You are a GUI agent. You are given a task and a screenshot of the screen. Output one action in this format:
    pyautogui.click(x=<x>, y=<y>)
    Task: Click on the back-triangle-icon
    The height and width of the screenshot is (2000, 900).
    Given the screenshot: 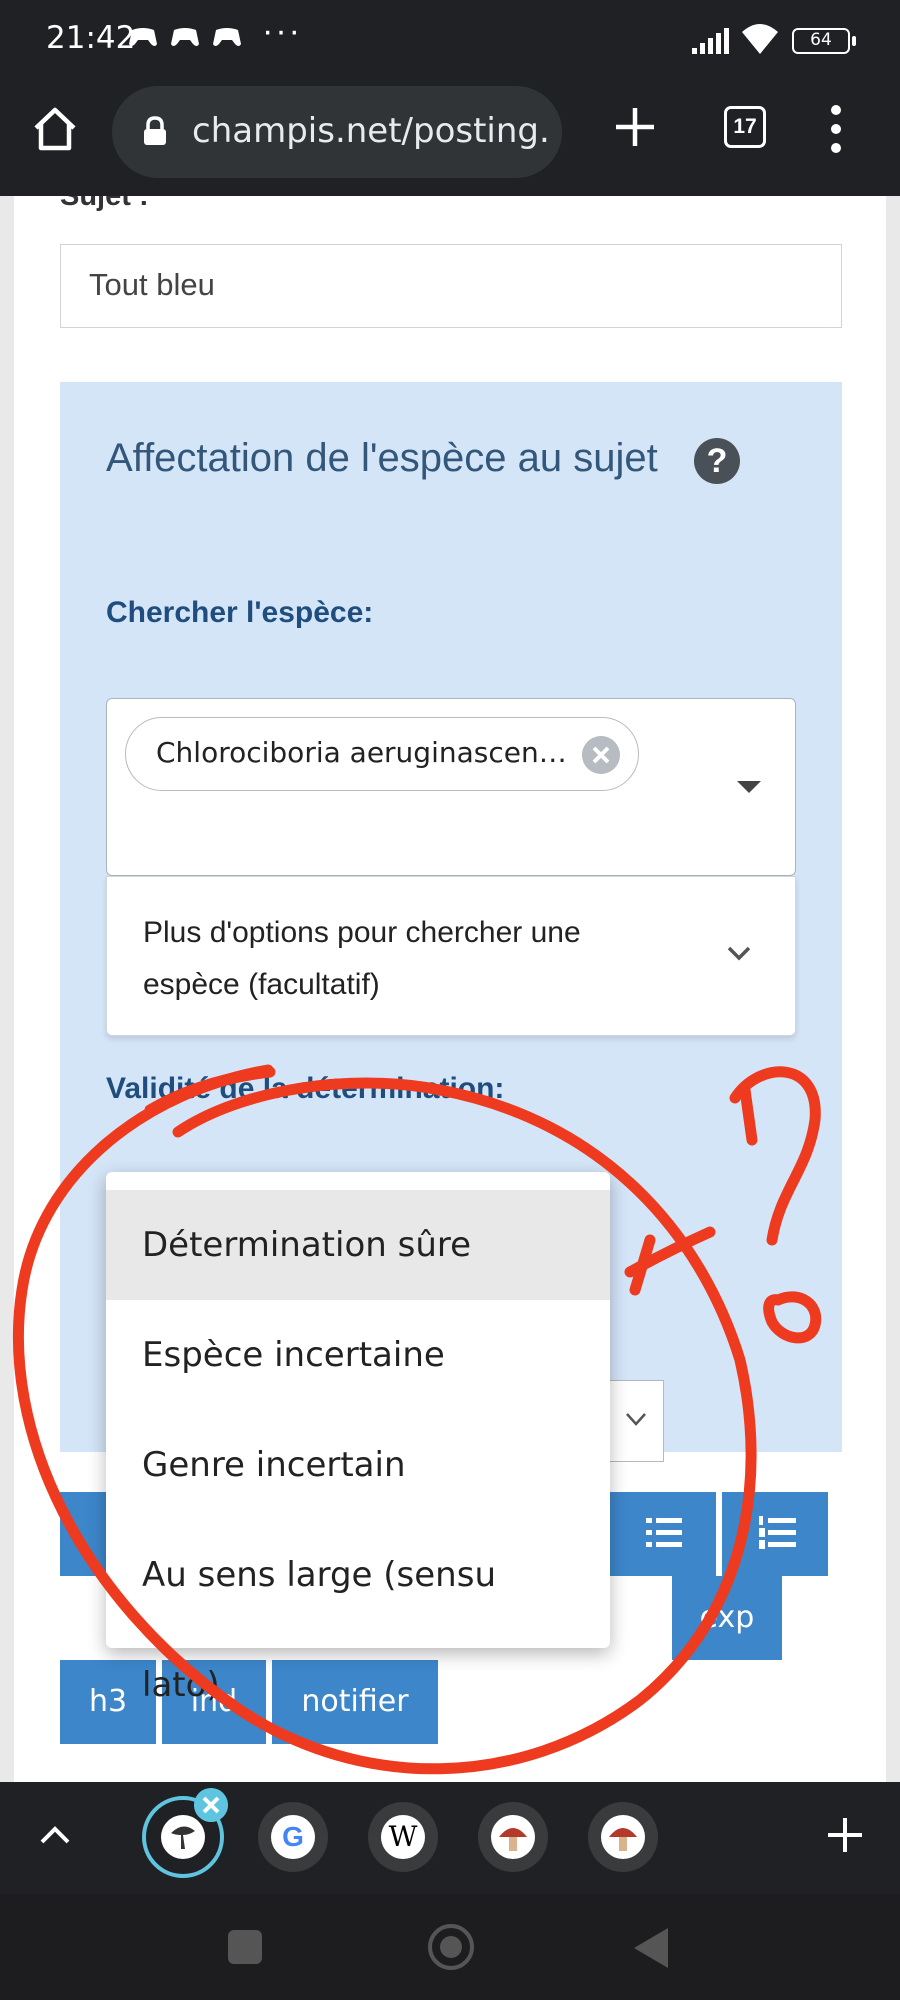 What is the action you would take?
    pyautogui.click(x=651, y=1948)
    